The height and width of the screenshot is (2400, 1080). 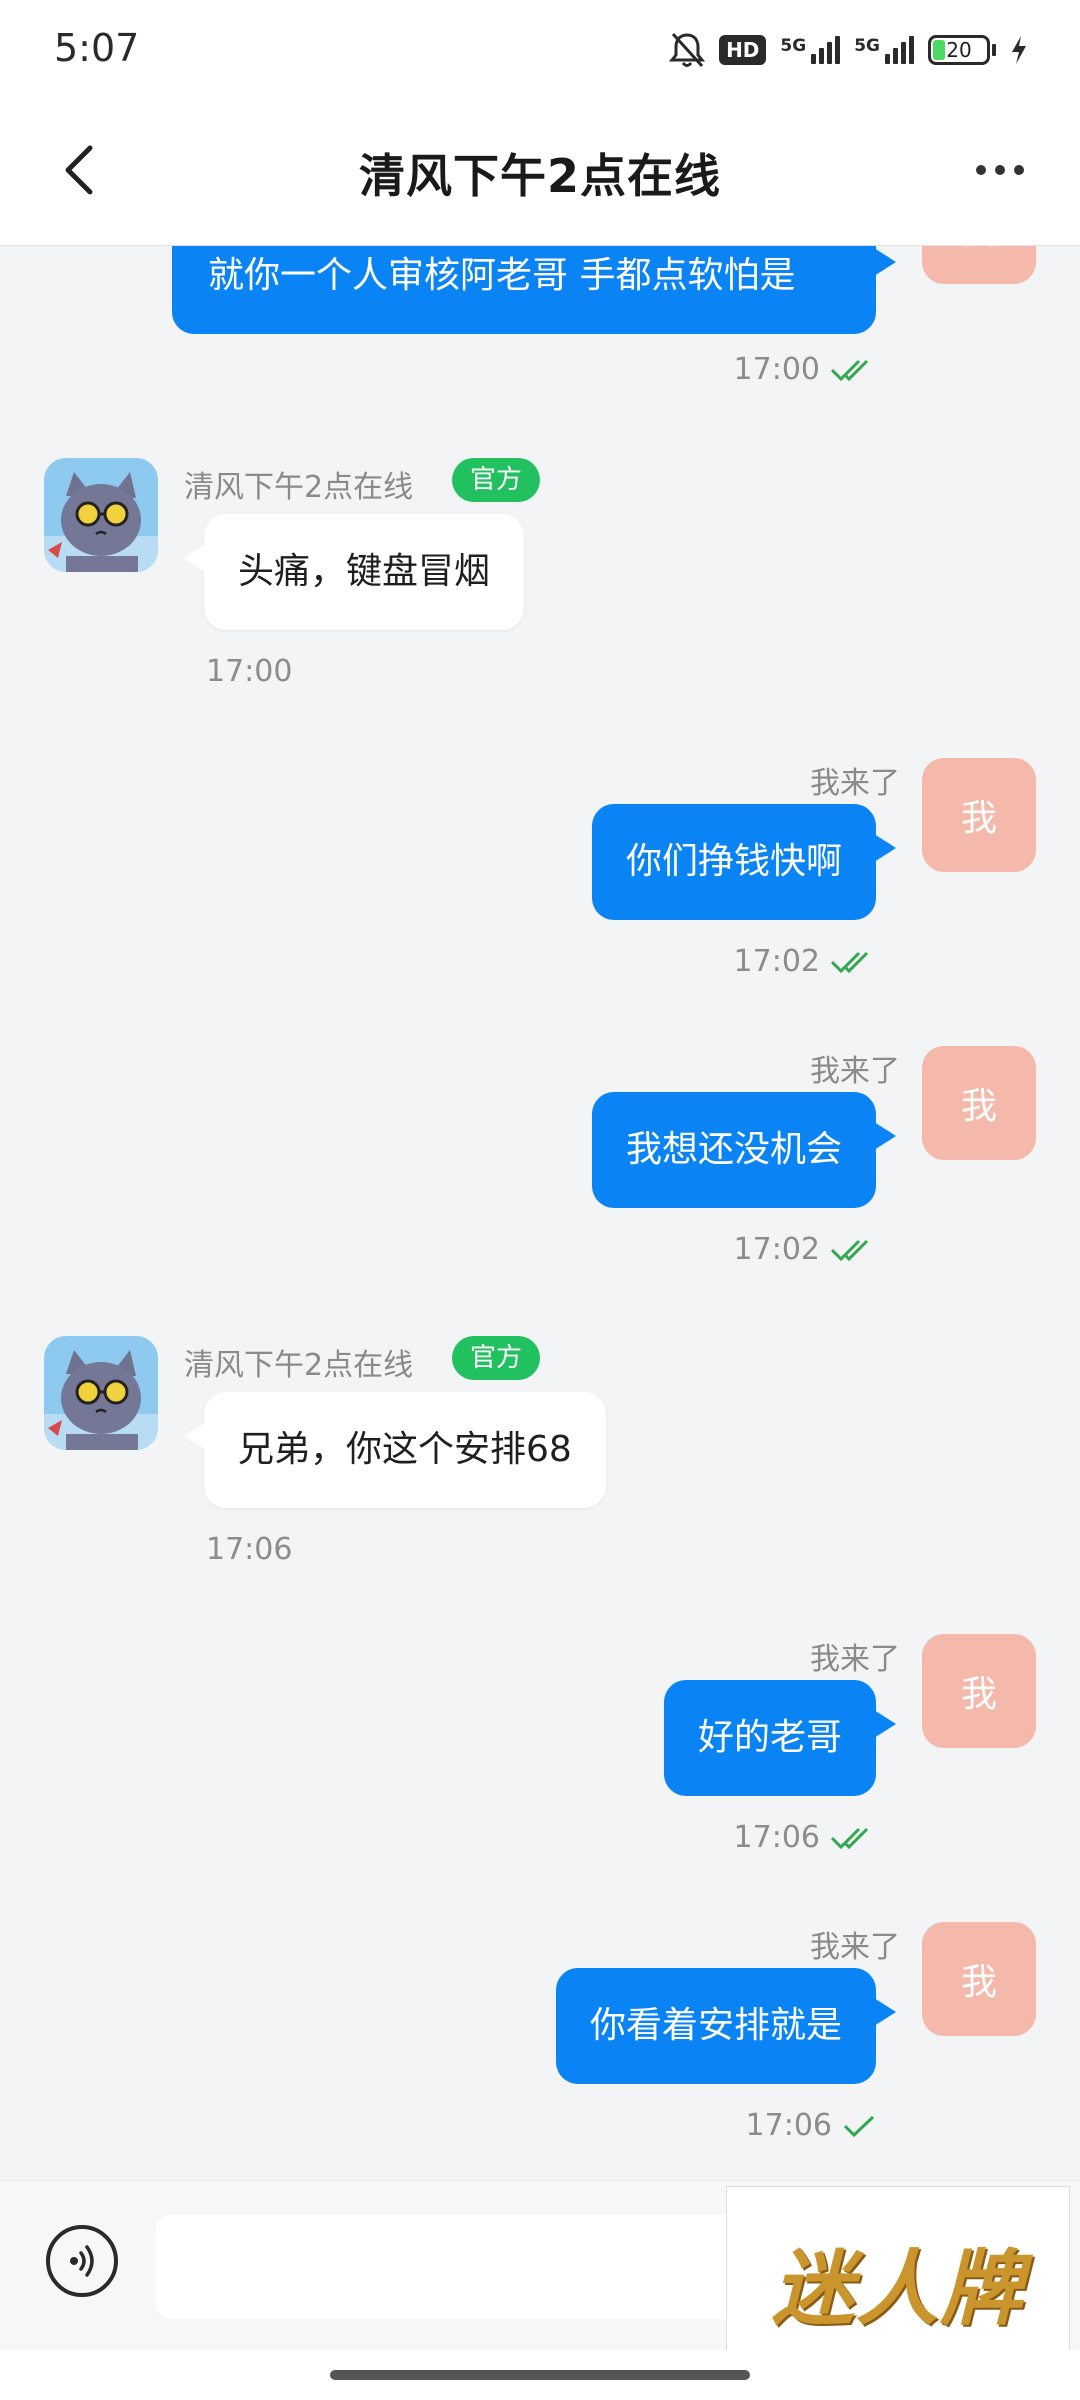 I want to click on chat-header: 清风下午2点在线, so click(x=540, y=173).